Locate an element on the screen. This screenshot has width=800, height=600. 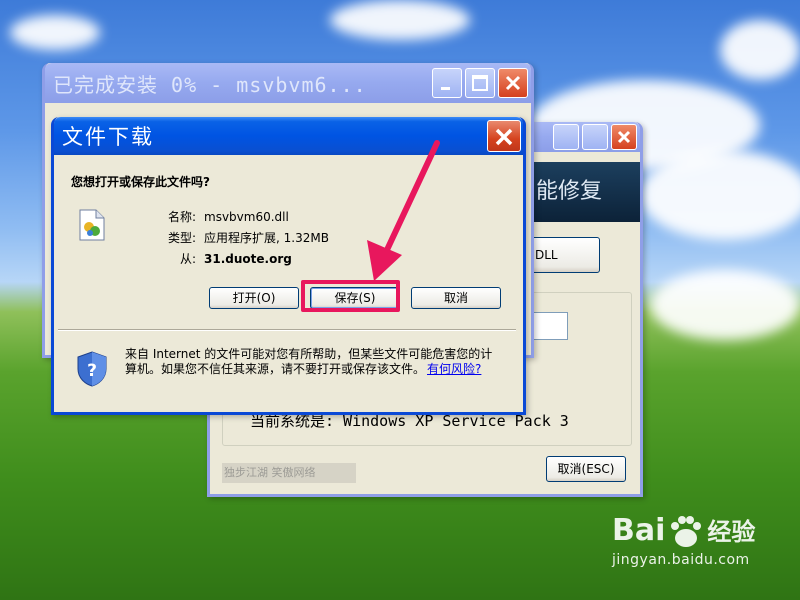
shield-icon: ? is located at coordinates (92, 369).